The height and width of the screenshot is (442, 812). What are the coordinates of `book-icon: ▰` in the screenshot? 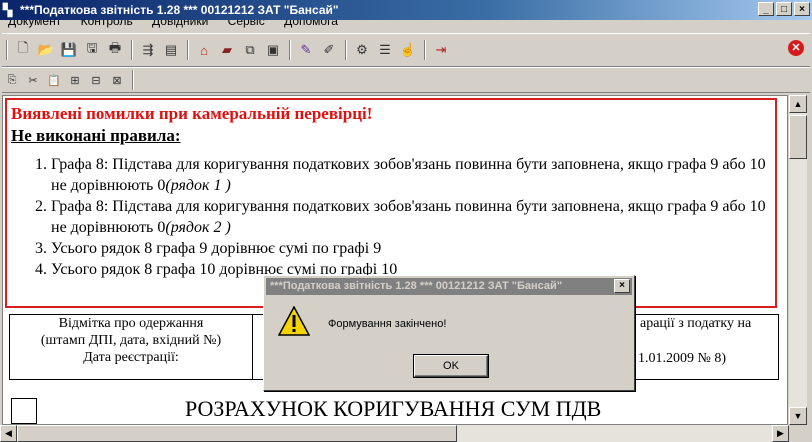 It's located at (227, 50).